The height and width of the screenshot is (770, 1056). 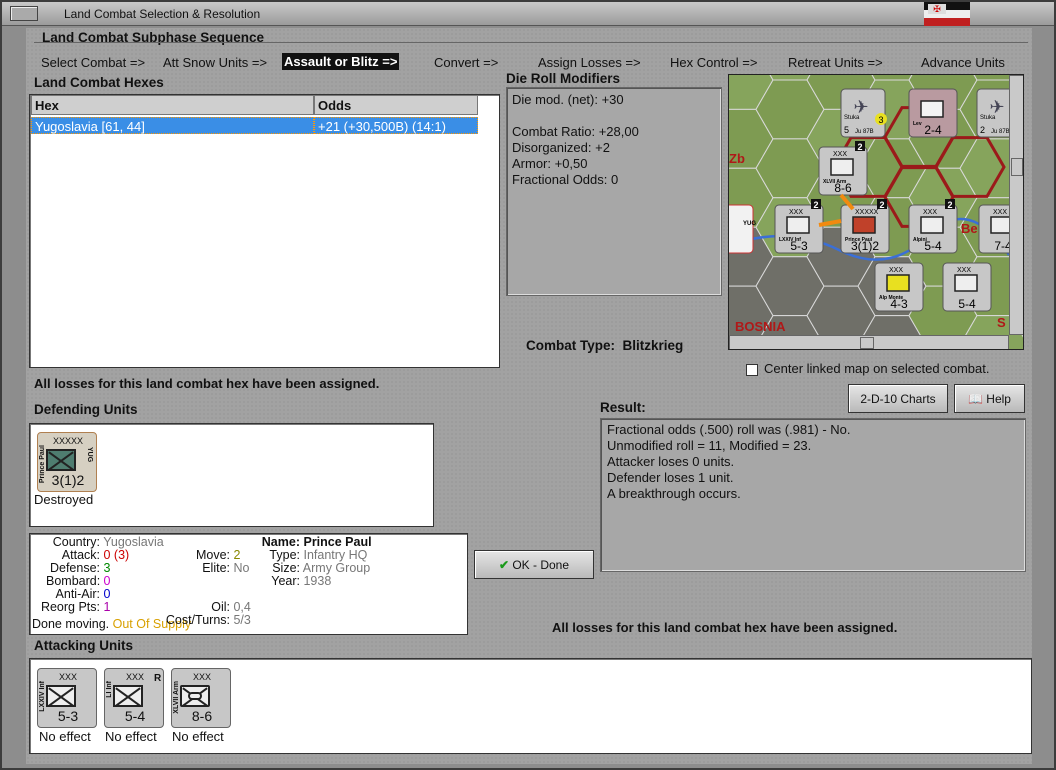 What do you see at coordinates (752, 370) in the screenshot?
I see `center-map-checkbox` at bounding box center [752, 370].